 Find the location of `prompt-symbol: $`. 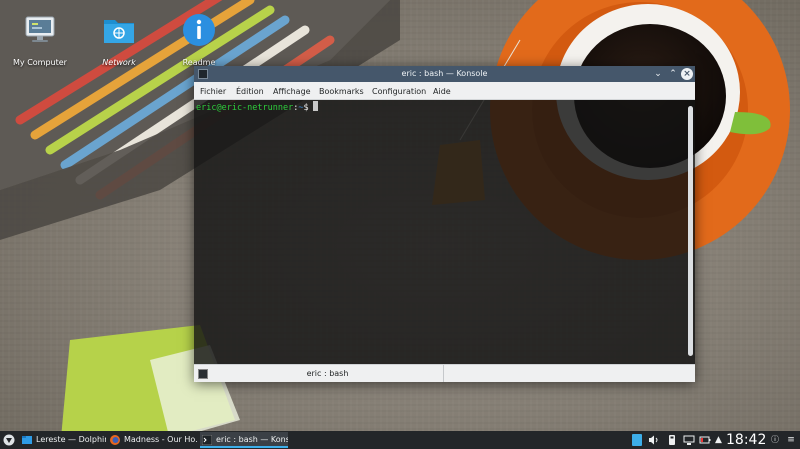

prompt-symbol: $ is located at coordinates (306, 108).